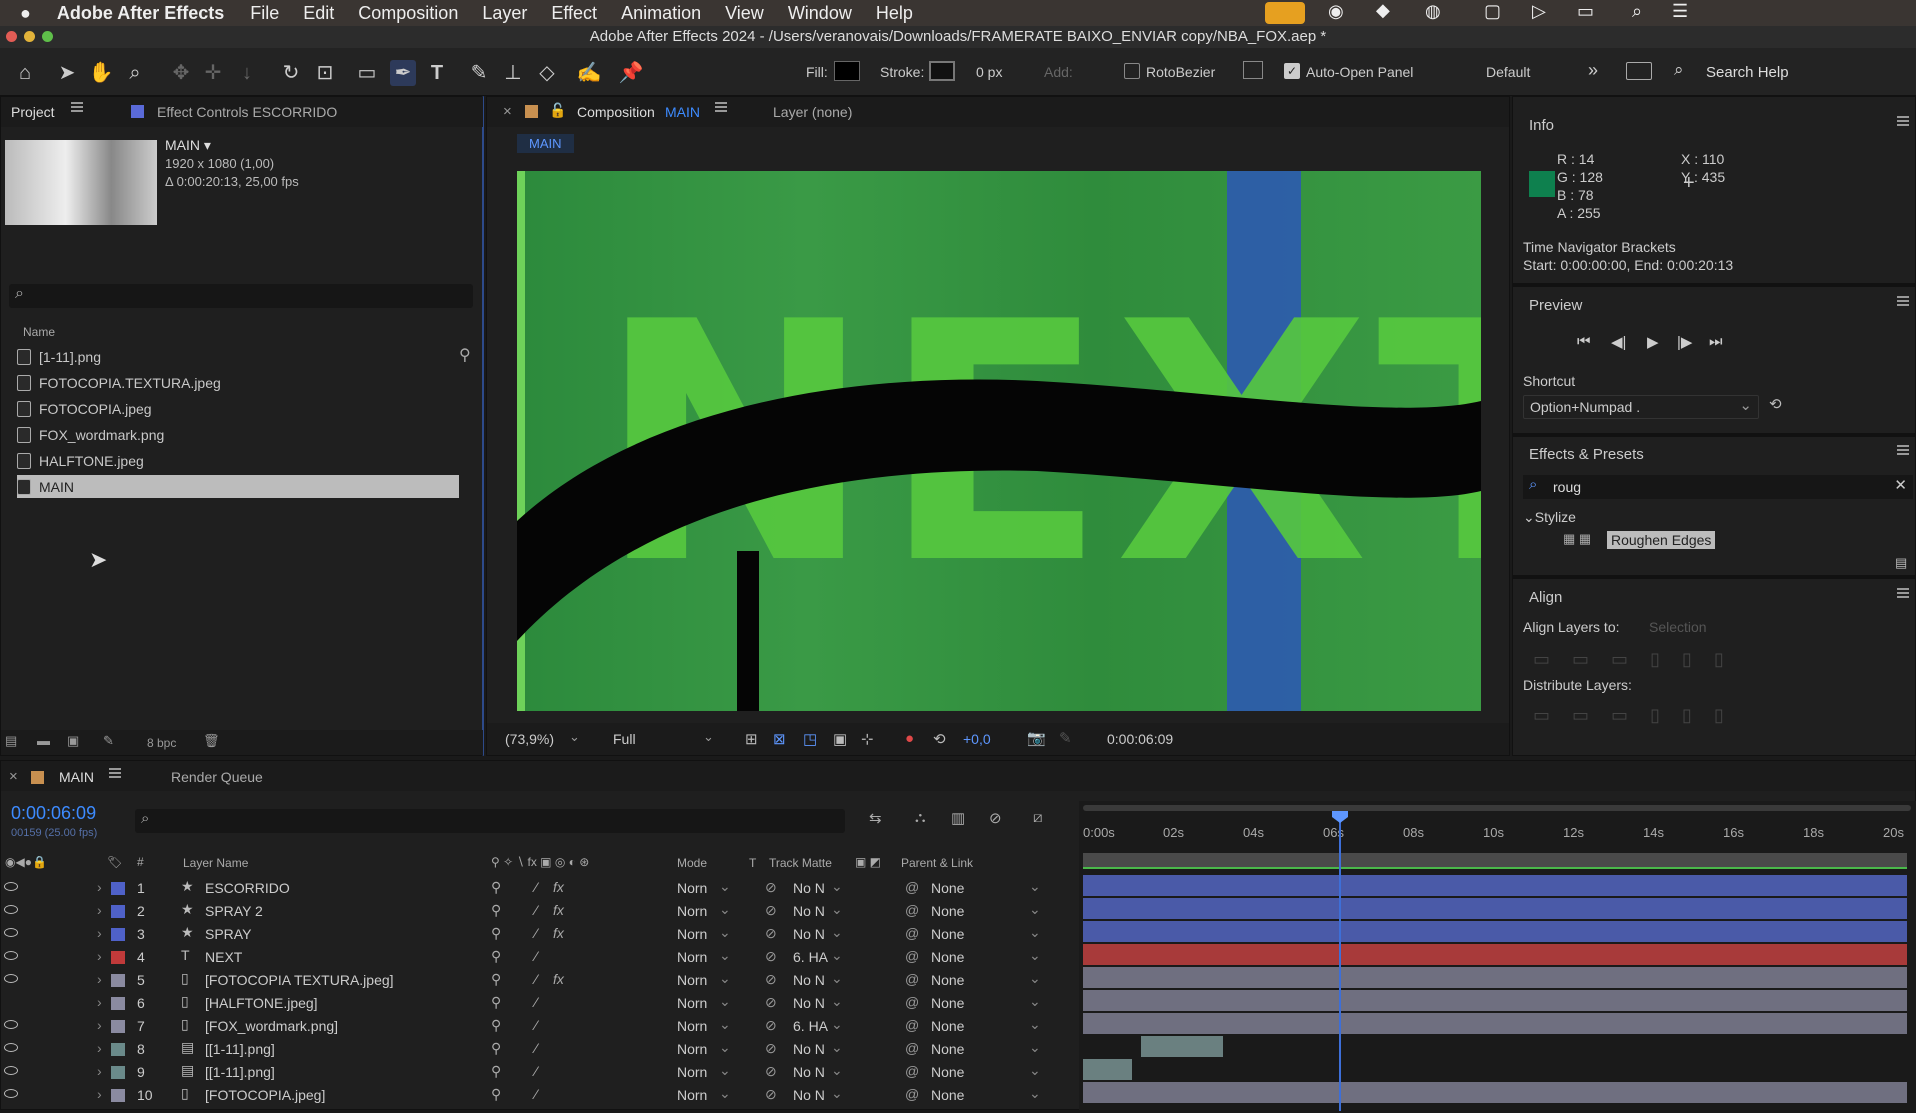  Describe the element at coordinates (1680, 11) in the screenshot. I see `control-center-icon: ☰` at that location.